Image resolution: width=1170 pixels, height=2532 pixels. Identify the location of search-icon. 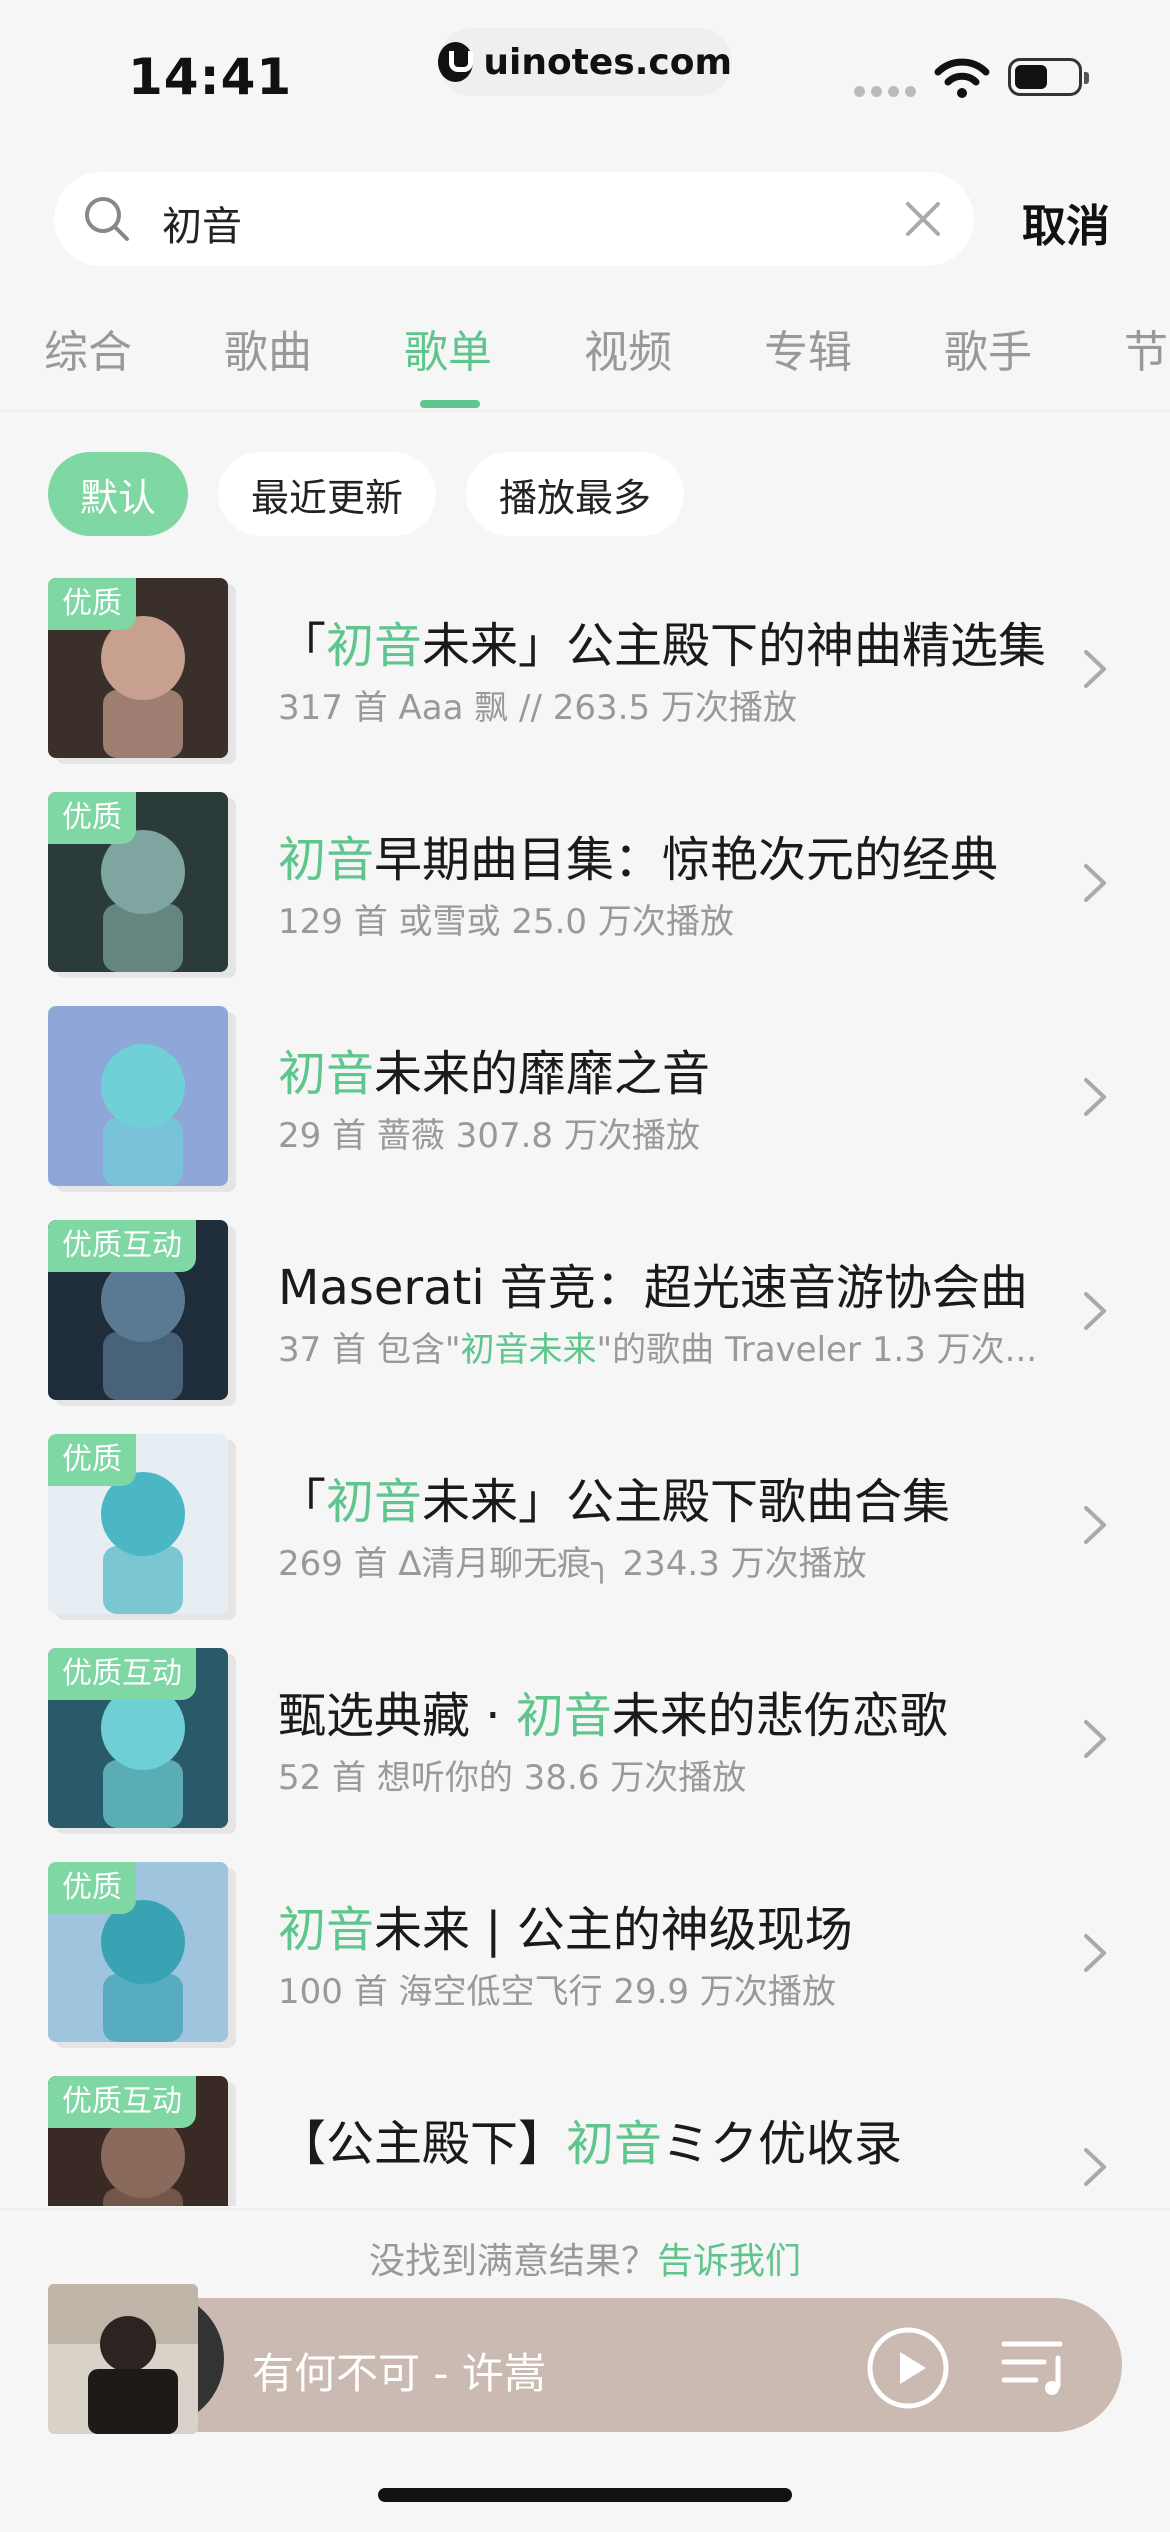
(107, 219).